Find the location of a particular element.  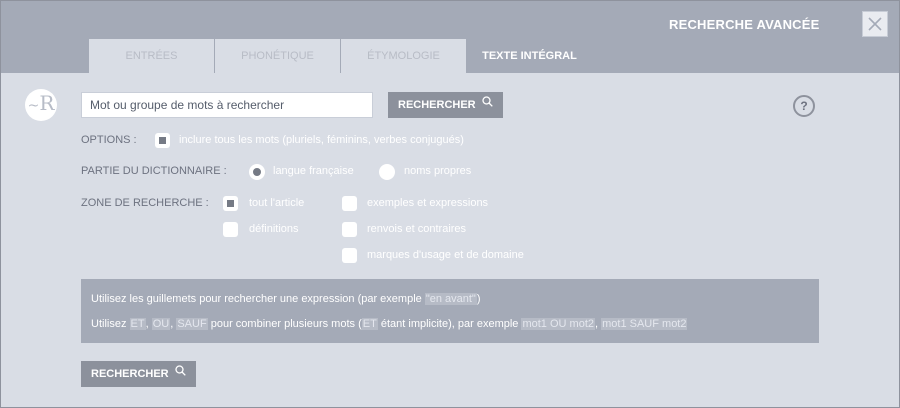

robert-logo: ~R is located at coordinates (41, 105).